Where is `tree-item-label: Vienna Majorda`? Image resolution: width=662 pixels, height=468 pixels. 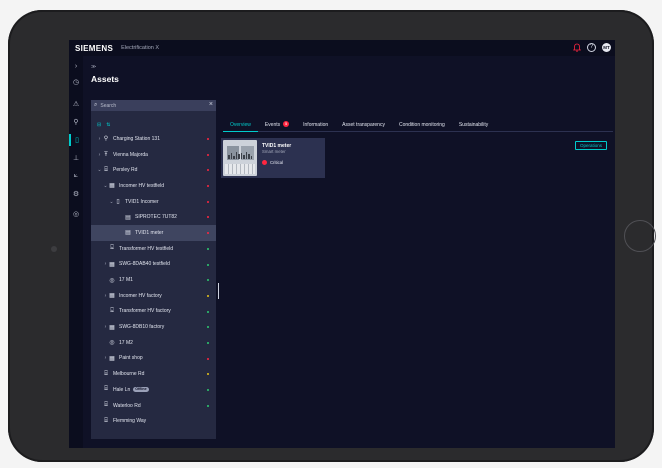
tree-item-label: Vienna Majorda is located at coordinates (130, 154).